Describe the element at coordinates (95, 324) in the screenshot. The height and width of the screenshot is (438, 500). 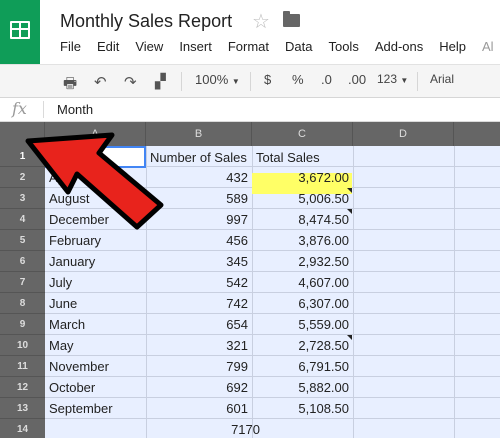
I see `cell-month: March` at that location.